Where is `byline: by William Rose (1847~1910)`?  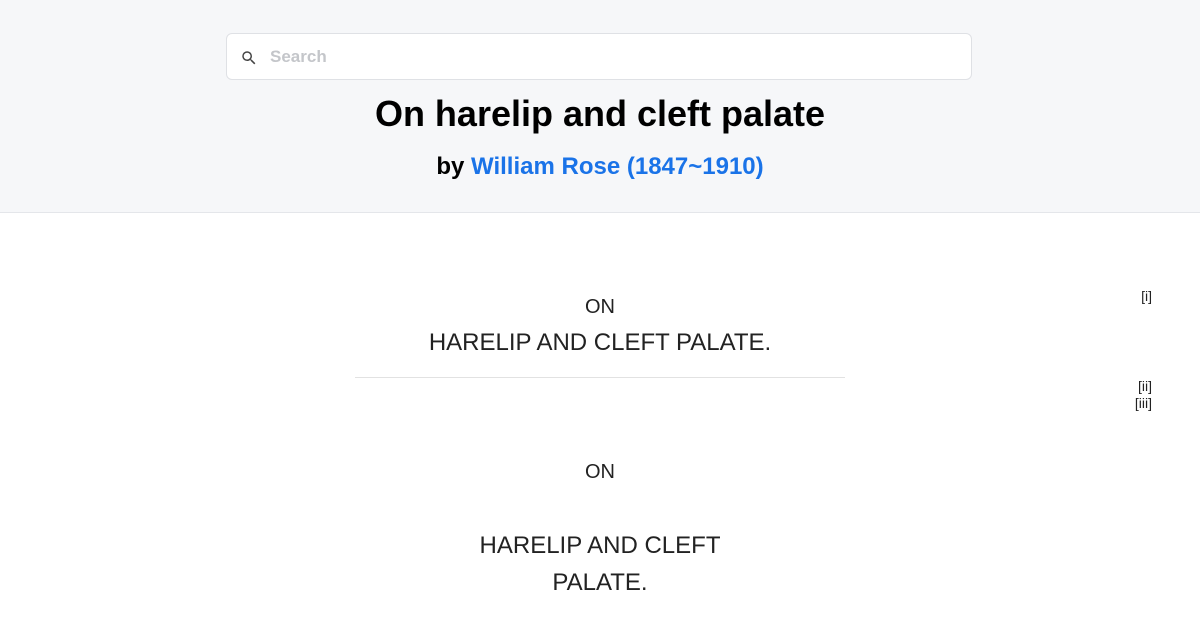
byline: by William Rose (1847~1910) is located at coordinates (600, 167).